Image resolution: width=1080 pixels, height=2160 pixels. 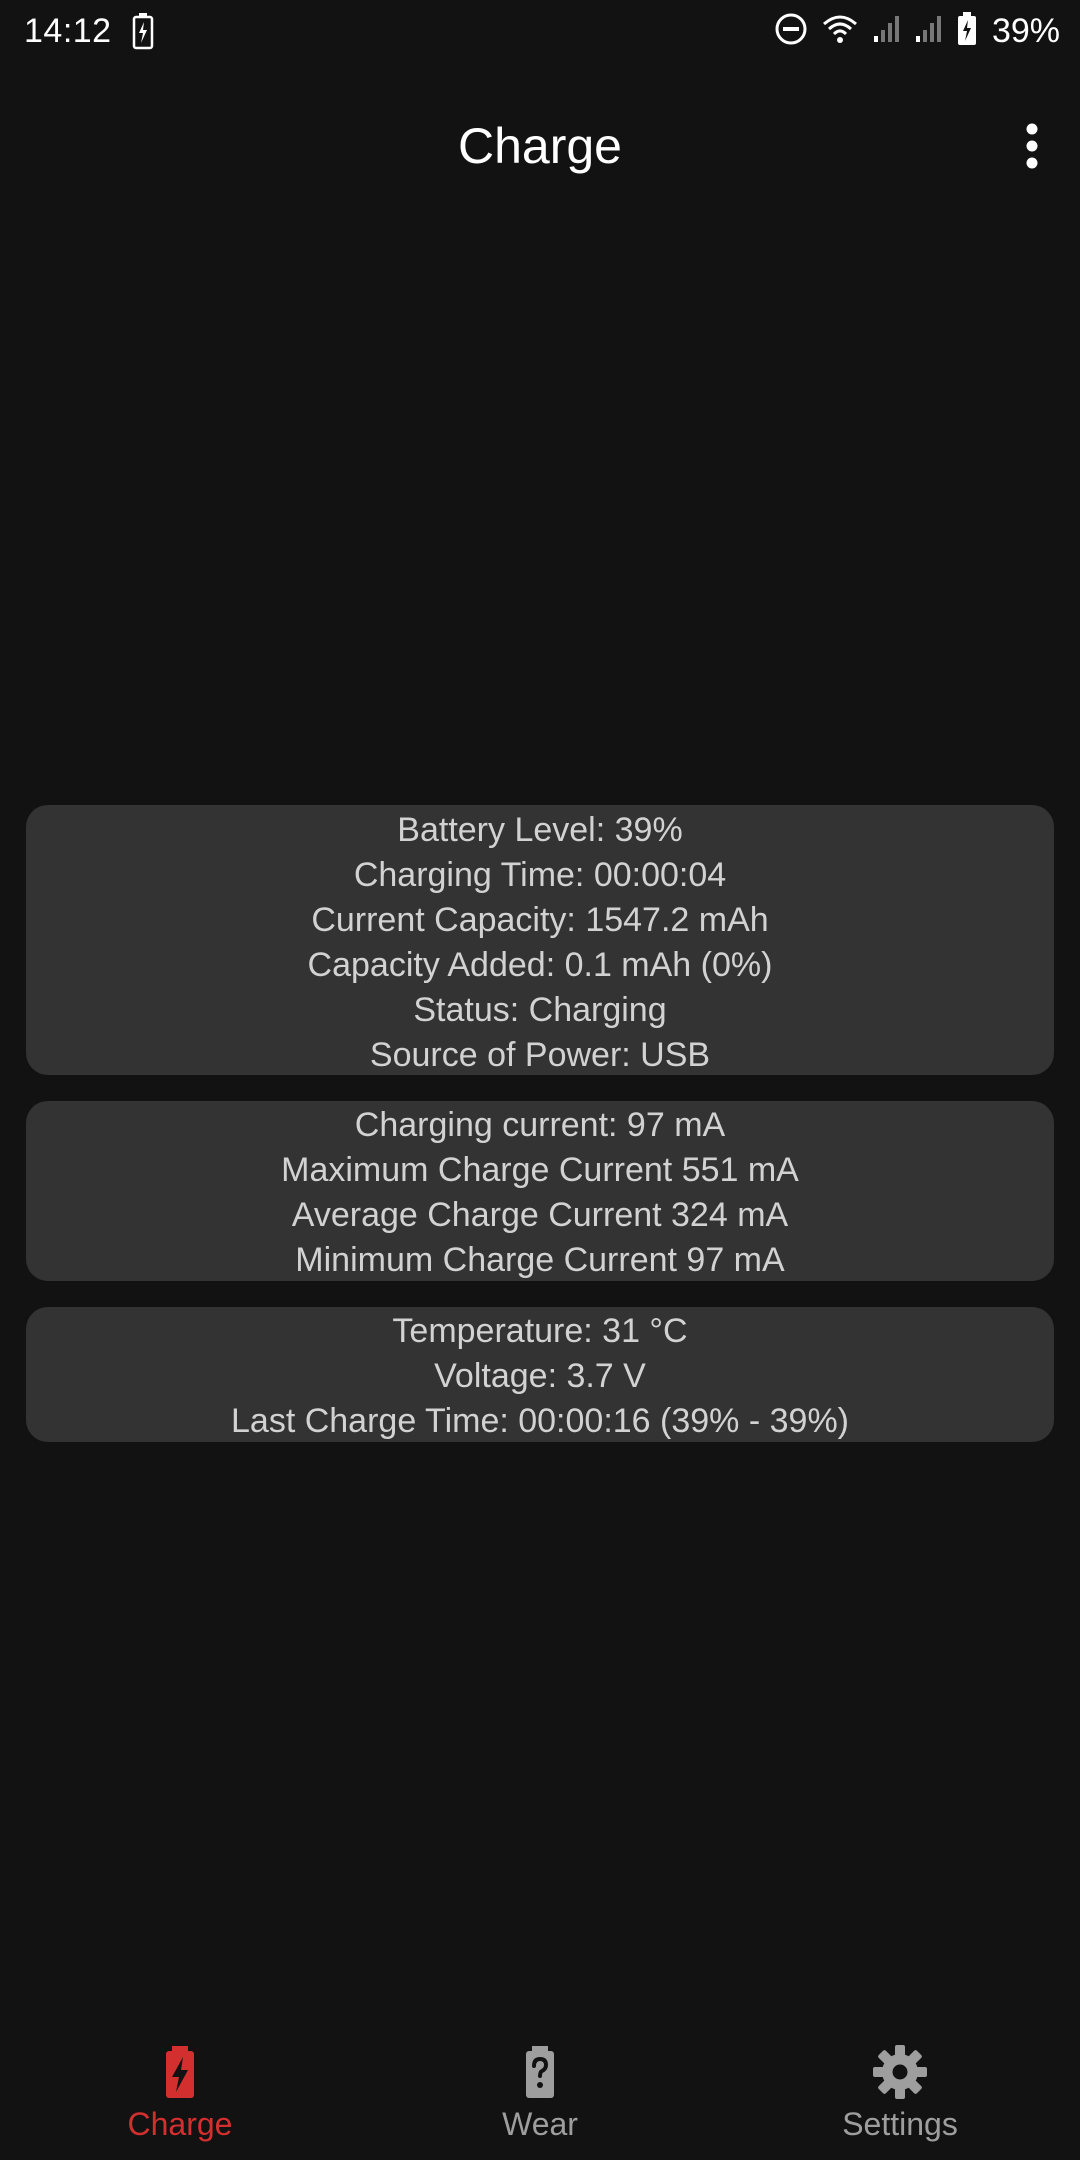 I want to click on battery-level-text: Battery Level: 39%, so click(x=540, y=830).